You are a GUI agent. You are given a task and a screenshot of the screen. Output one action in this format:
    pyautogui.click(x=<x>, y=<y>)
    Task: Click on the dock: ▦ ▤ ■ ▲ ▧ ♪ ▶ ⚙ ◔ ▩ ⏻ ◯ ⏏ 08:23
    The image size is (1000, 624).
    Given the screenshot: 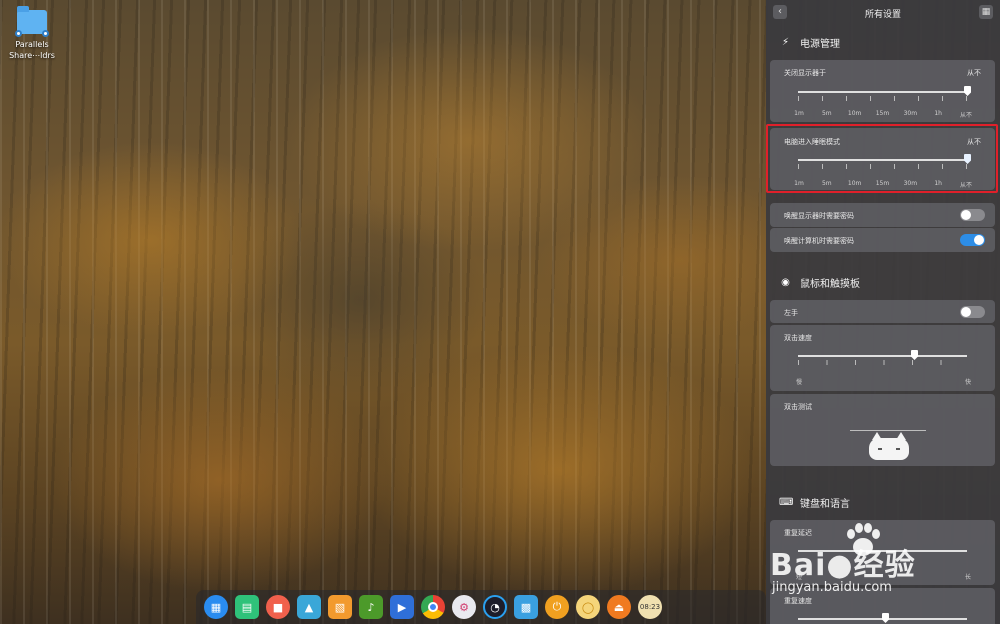 What is the action you would take?
    pyautogui.click(x=481, y=607)
    